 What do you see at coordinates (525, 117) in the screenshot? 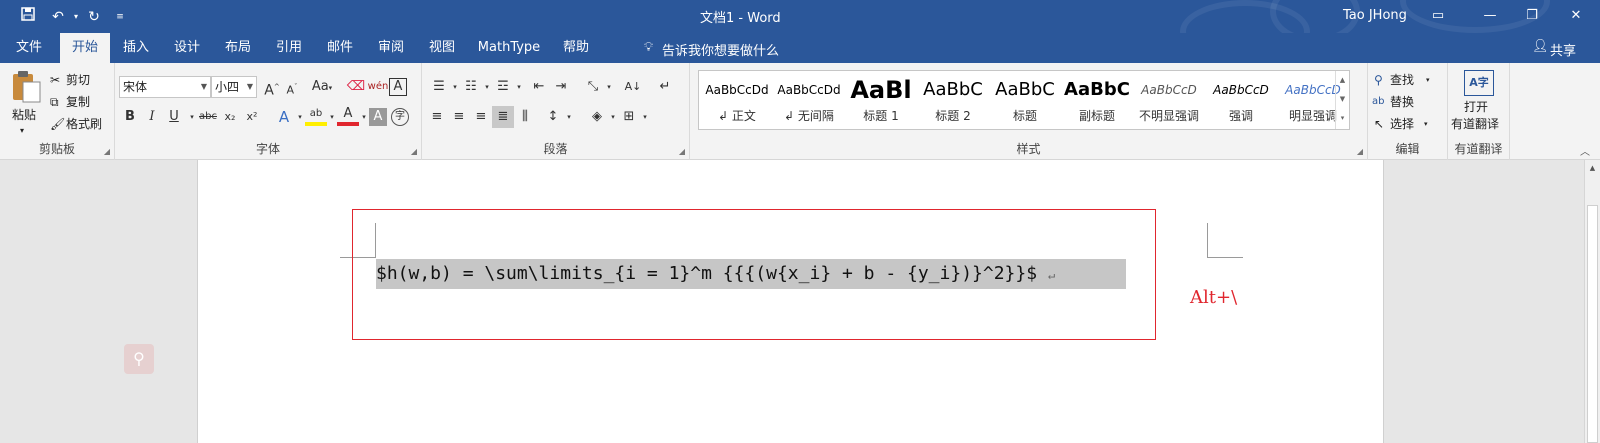
I see `distributed-icon: ⫼` at bounding box center [525, 117].